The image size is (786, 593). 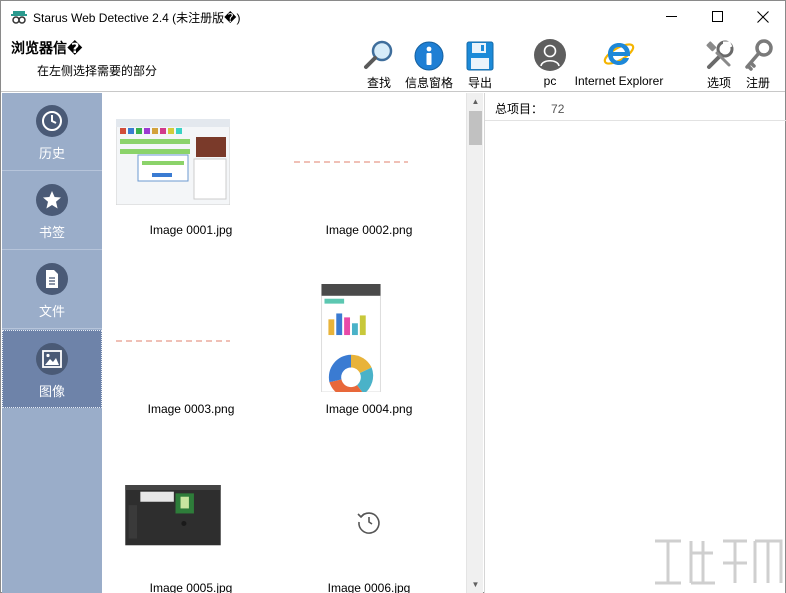 I want to click on info-icon, so click(x=429, y=56).